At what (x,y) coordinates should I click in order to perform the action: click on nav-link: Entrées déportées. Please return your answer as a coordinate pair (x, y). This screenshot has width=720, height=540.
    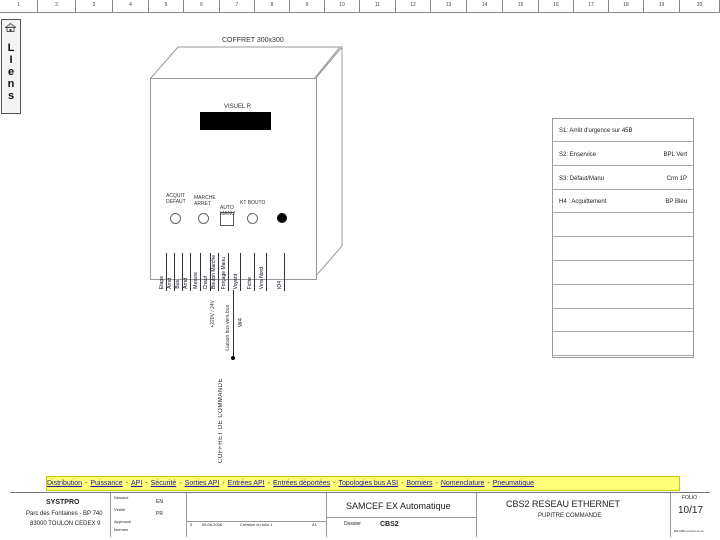
    Looking at the image, I should click on (301, 483).